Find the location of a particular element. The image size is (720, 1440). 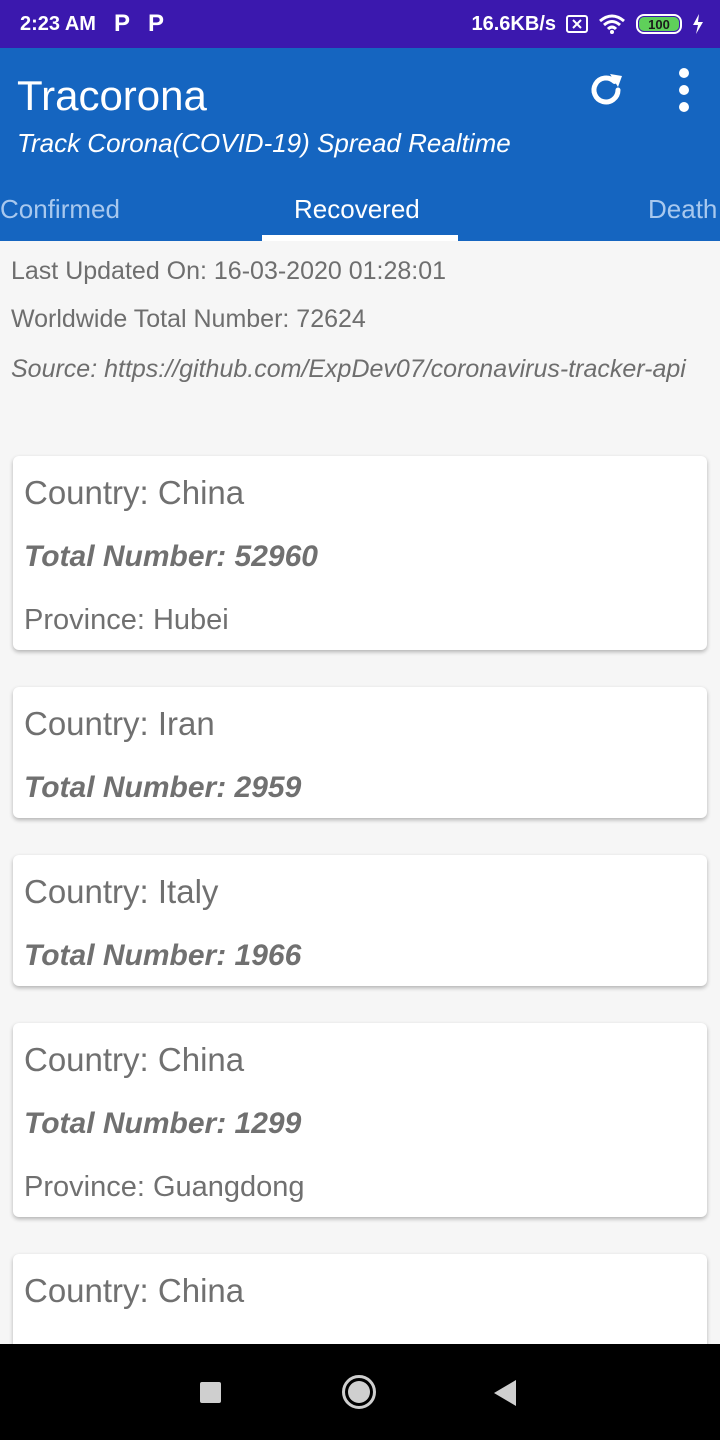

recents-button is located at coordinates (210, 1392).